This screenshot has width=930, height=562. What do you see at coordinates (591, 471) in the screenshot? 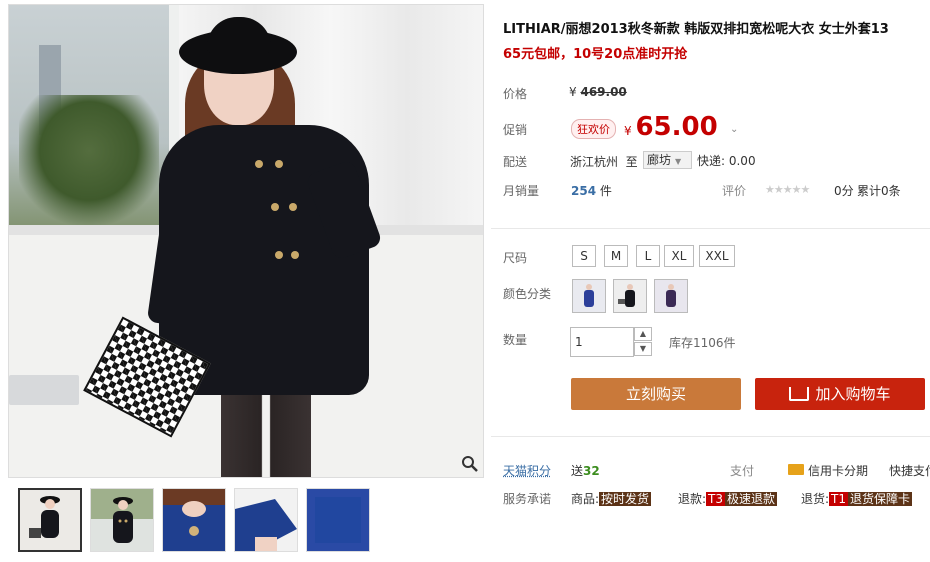
I see `points-value: 32` at bounding box center [591, 471].